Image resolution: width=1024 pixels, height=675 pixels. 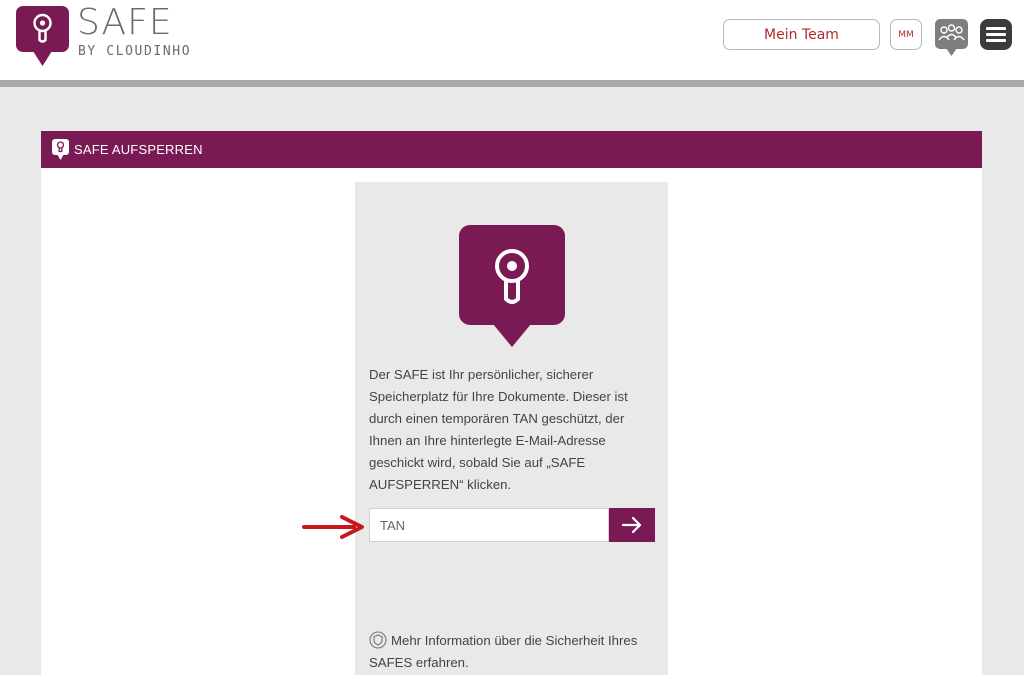 I want to click on header-divider, so click(x=512, y=83).